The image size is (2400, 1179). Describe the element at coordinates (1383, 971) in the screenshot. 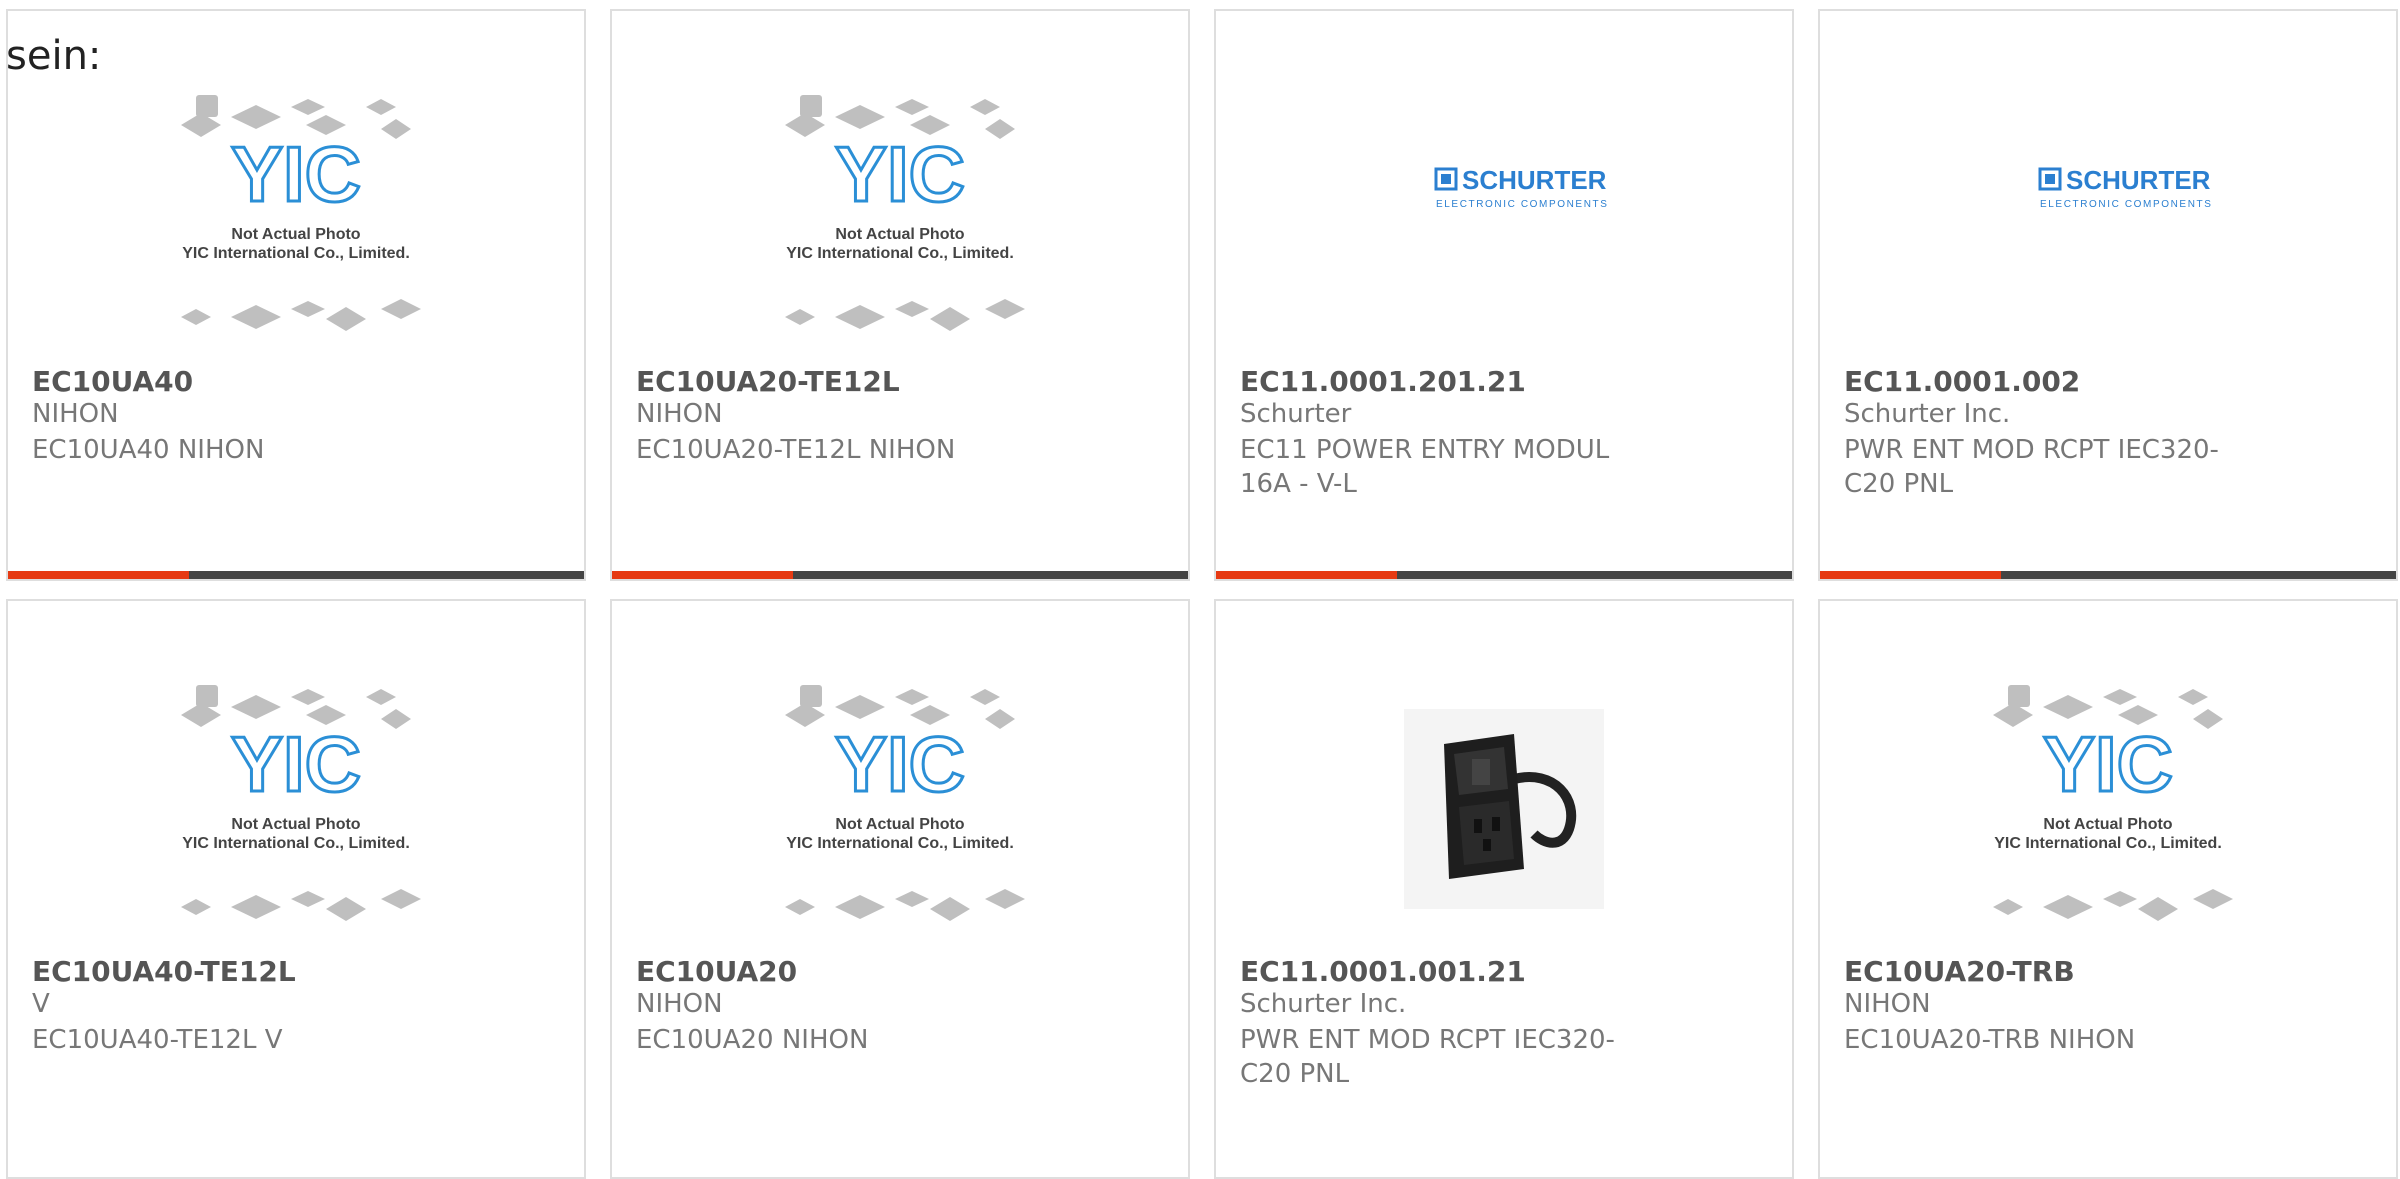

I see `part-number: EC11.0001.001.21` at that location.